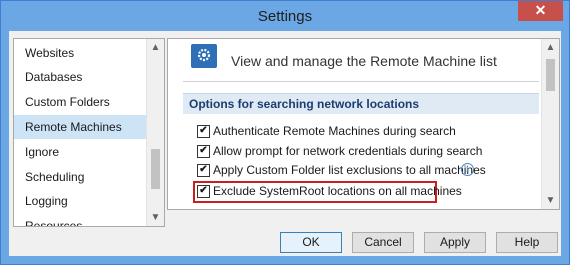 Image resolution: width=570 pixels, height=265 pixels. I want to click on cancel-button: Cancel, so click(383, 242).